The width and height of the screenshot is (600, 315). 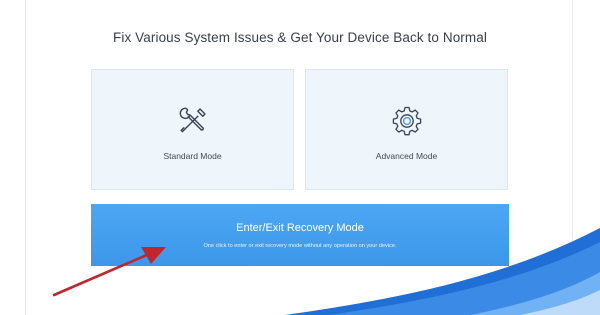 I want to click on standard-mode-card: Standard Mode, so click(x=192, y=129).